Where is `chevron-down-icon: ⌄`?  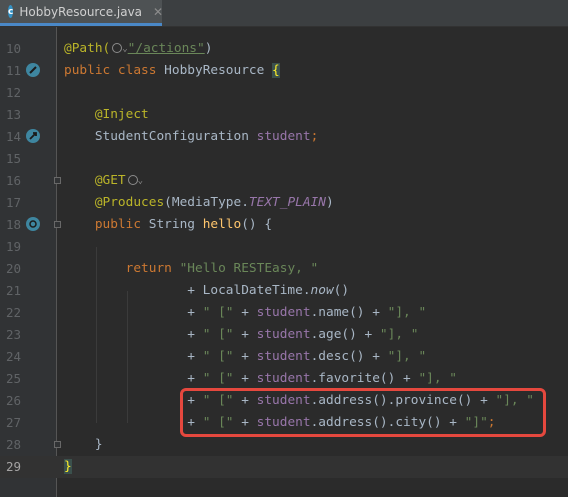 chevron-down-icon: ⌄ is located at coordinates (140, 181).